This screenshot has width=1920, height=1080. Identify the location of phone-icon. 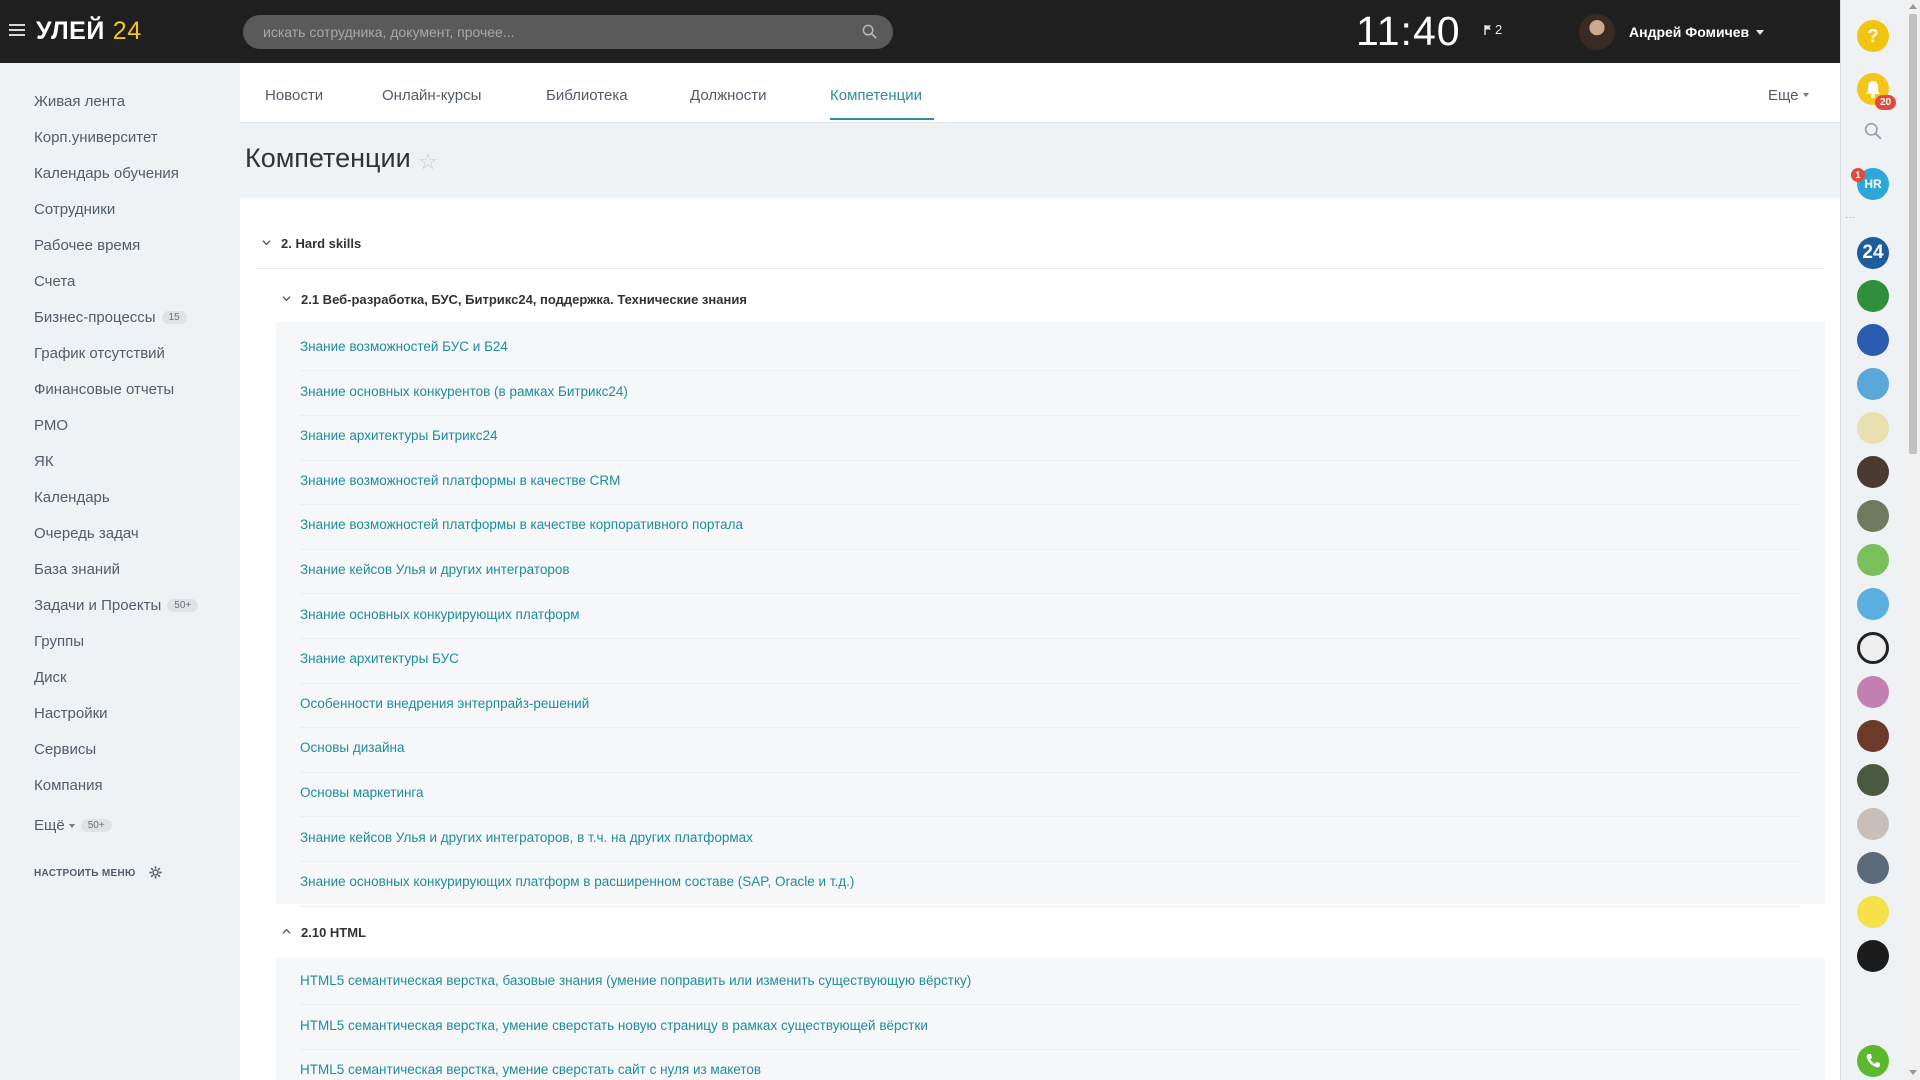
(1873, 1061).